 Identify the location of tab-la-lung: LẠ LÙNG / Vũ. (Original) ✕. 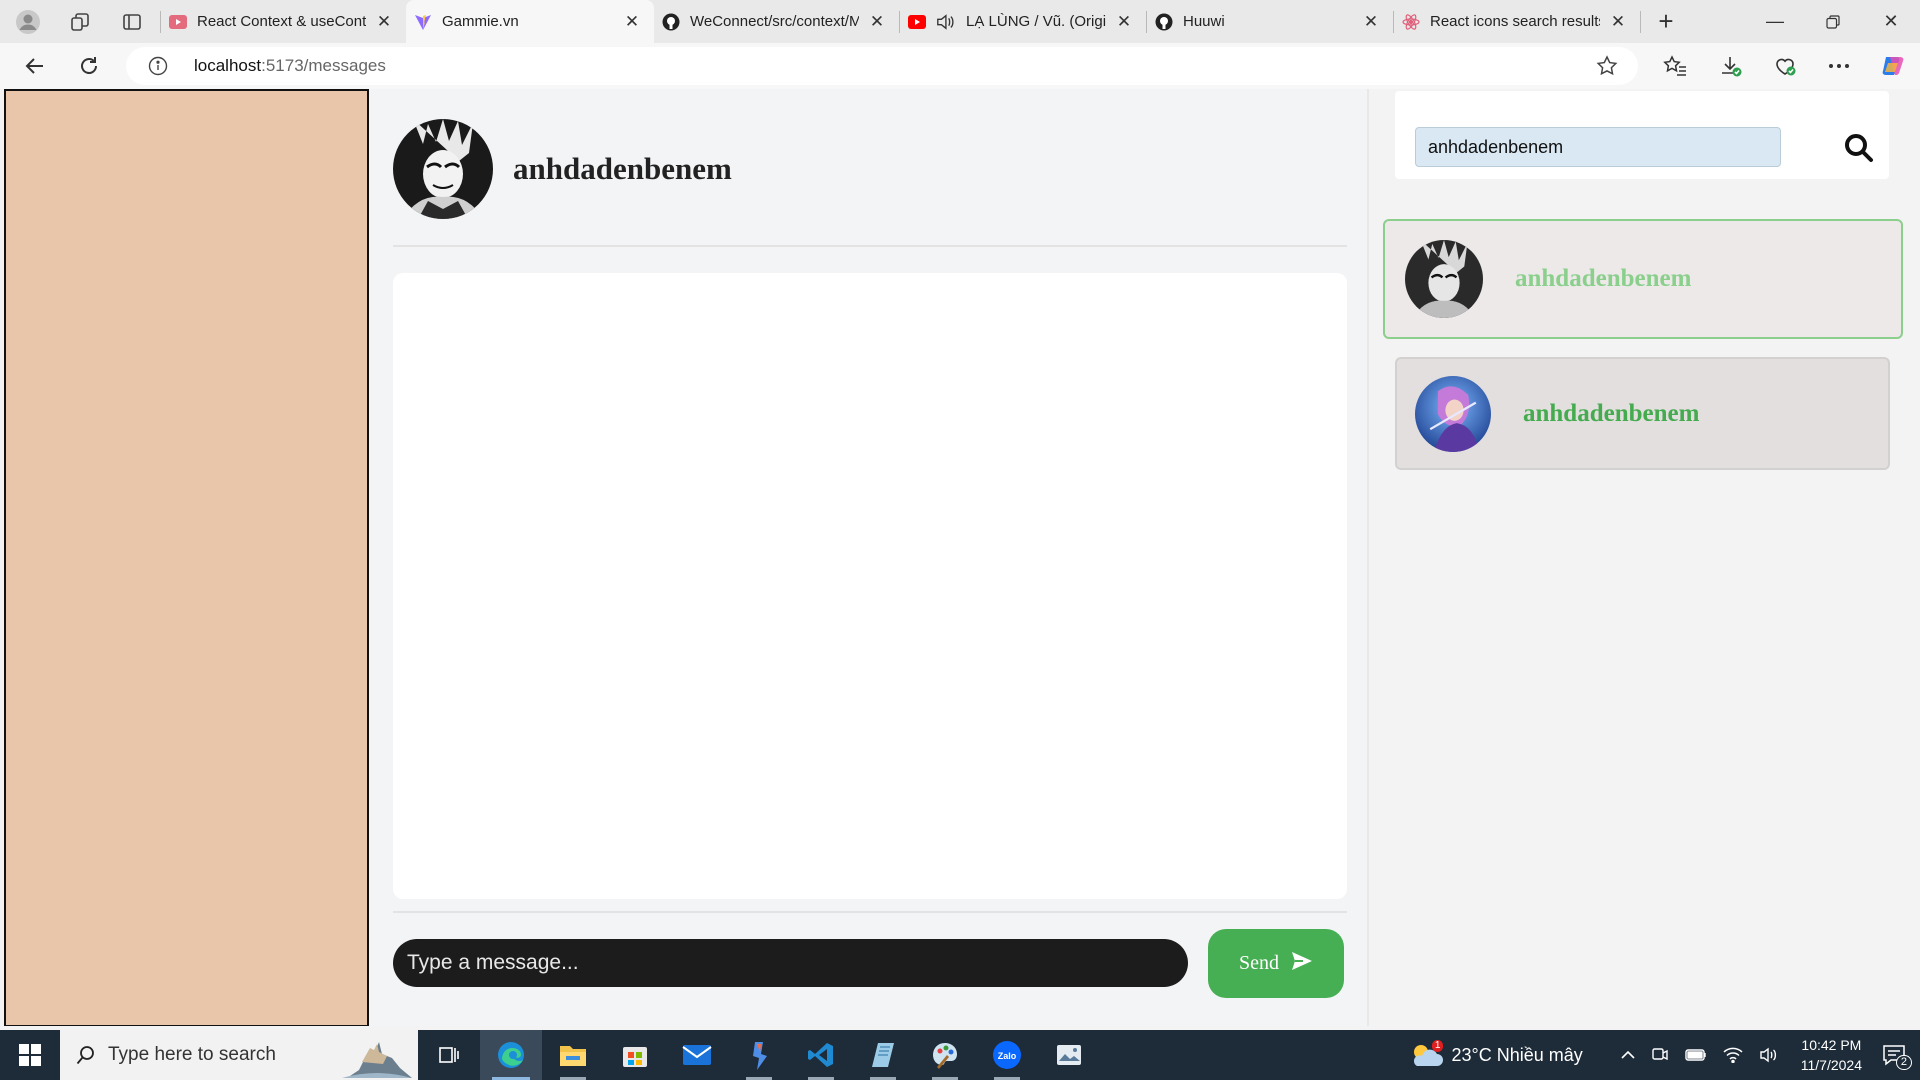
(1023, 21).